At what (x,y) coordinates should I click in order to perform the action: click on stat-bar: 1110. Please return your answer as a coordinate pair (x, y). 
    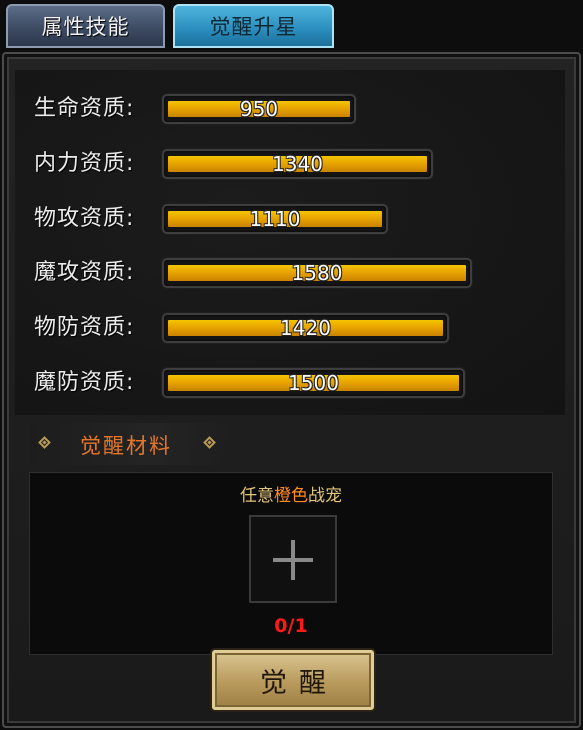
    Looking at the image, I should click on (275, 219).